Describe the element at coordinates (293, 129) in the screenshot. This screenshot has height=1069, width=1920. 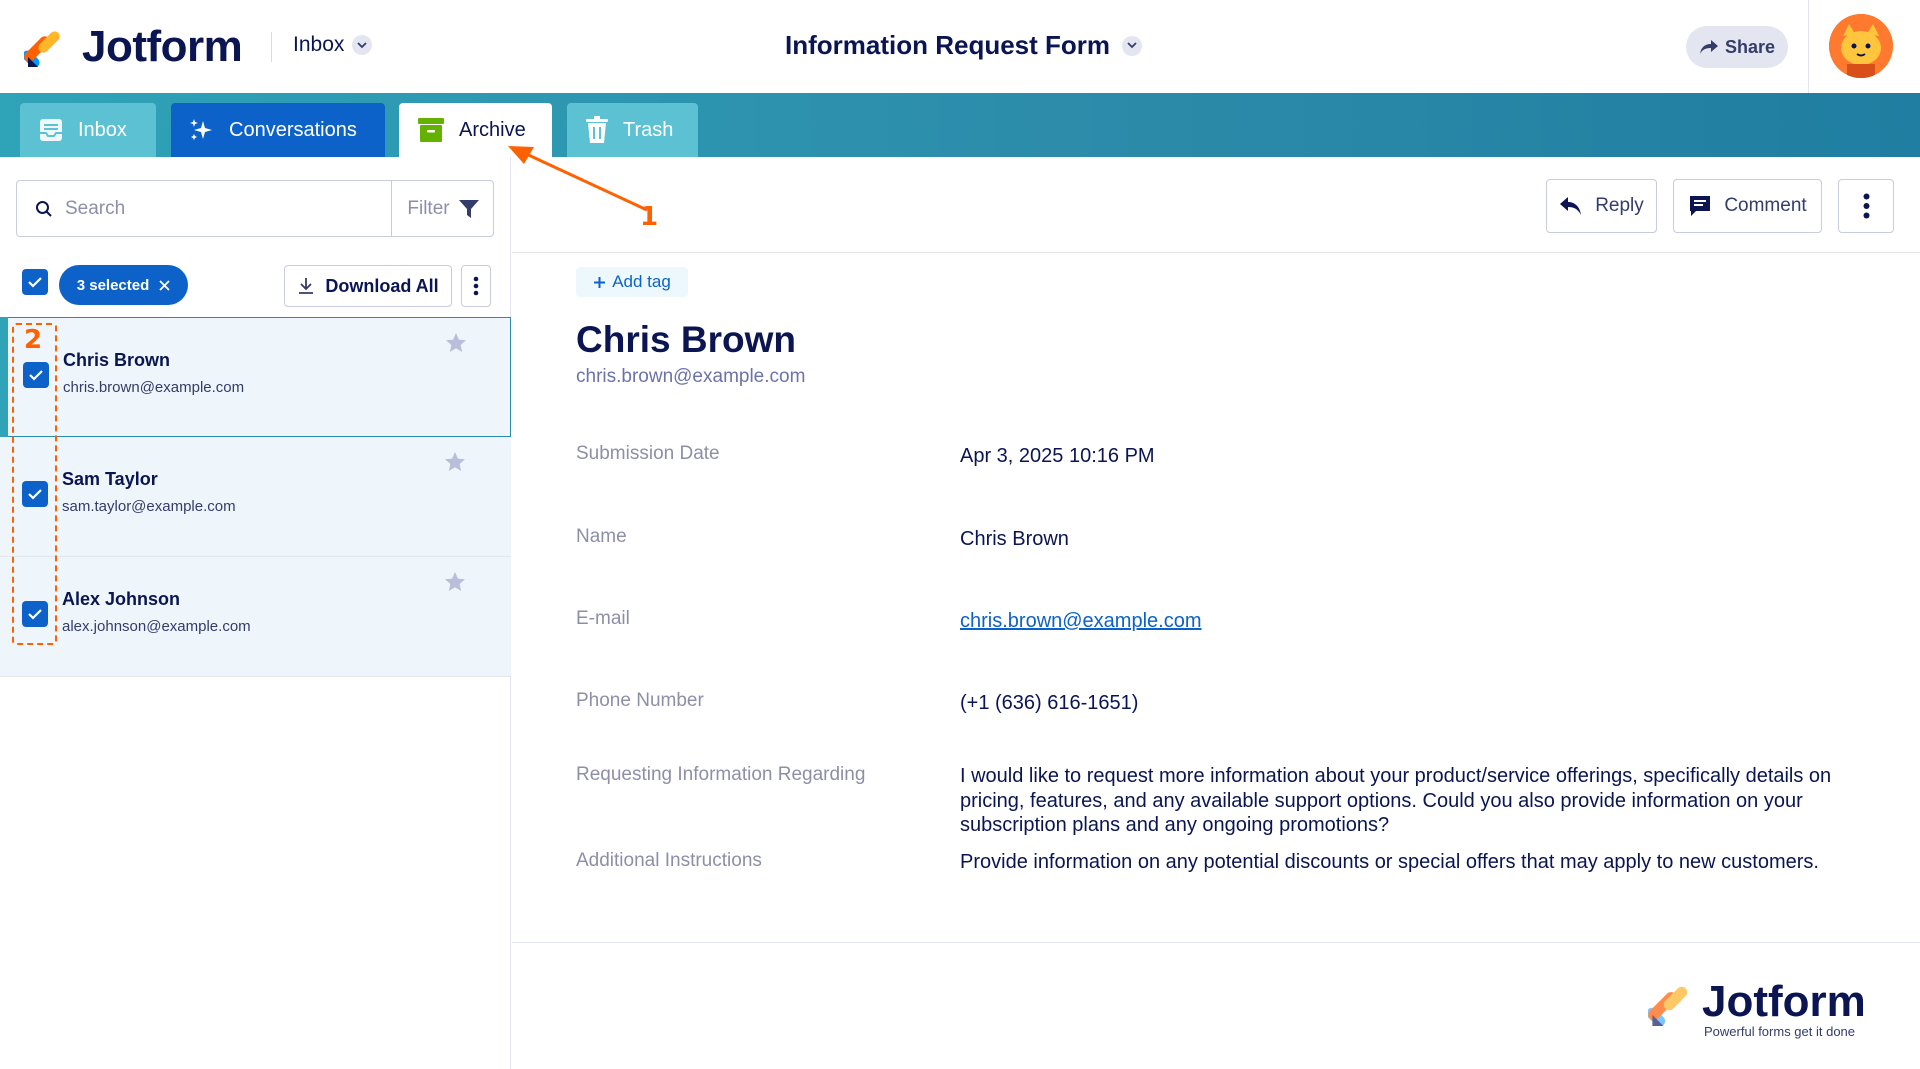
I see `tab-conversations-label: Conversations` at that location.